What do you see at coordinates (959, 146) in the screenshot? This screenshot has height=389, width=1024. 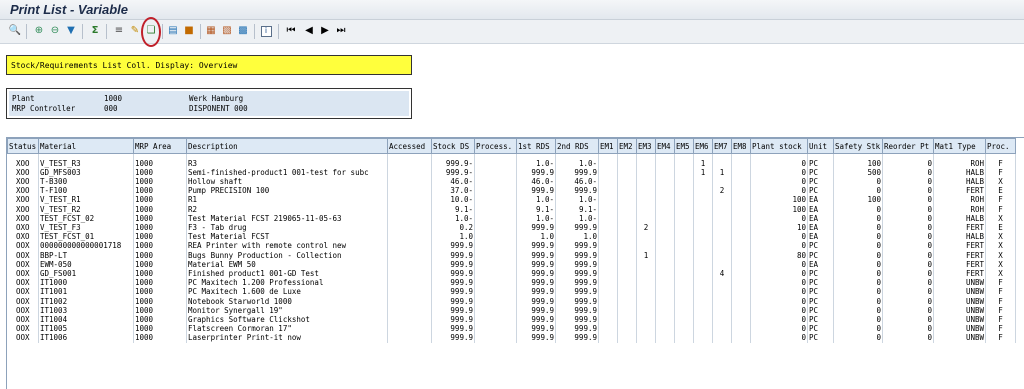 I see `column-header: Mat1 Type` at bounding box center [959, 146].